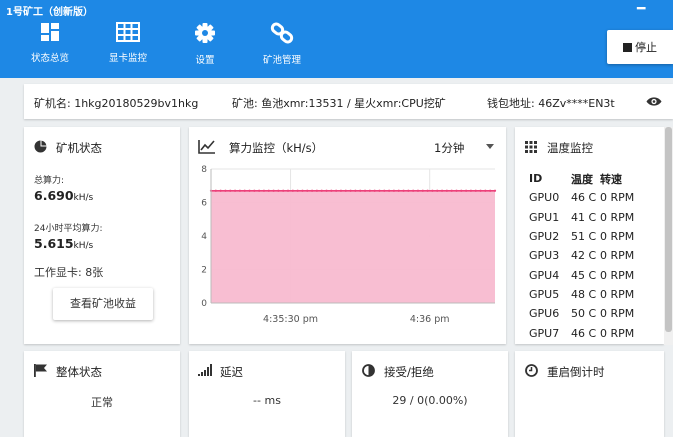 The height and width of the screenshot is (437, 673). I want to click on overall-status-title: 整体状态, so click(79, 372).